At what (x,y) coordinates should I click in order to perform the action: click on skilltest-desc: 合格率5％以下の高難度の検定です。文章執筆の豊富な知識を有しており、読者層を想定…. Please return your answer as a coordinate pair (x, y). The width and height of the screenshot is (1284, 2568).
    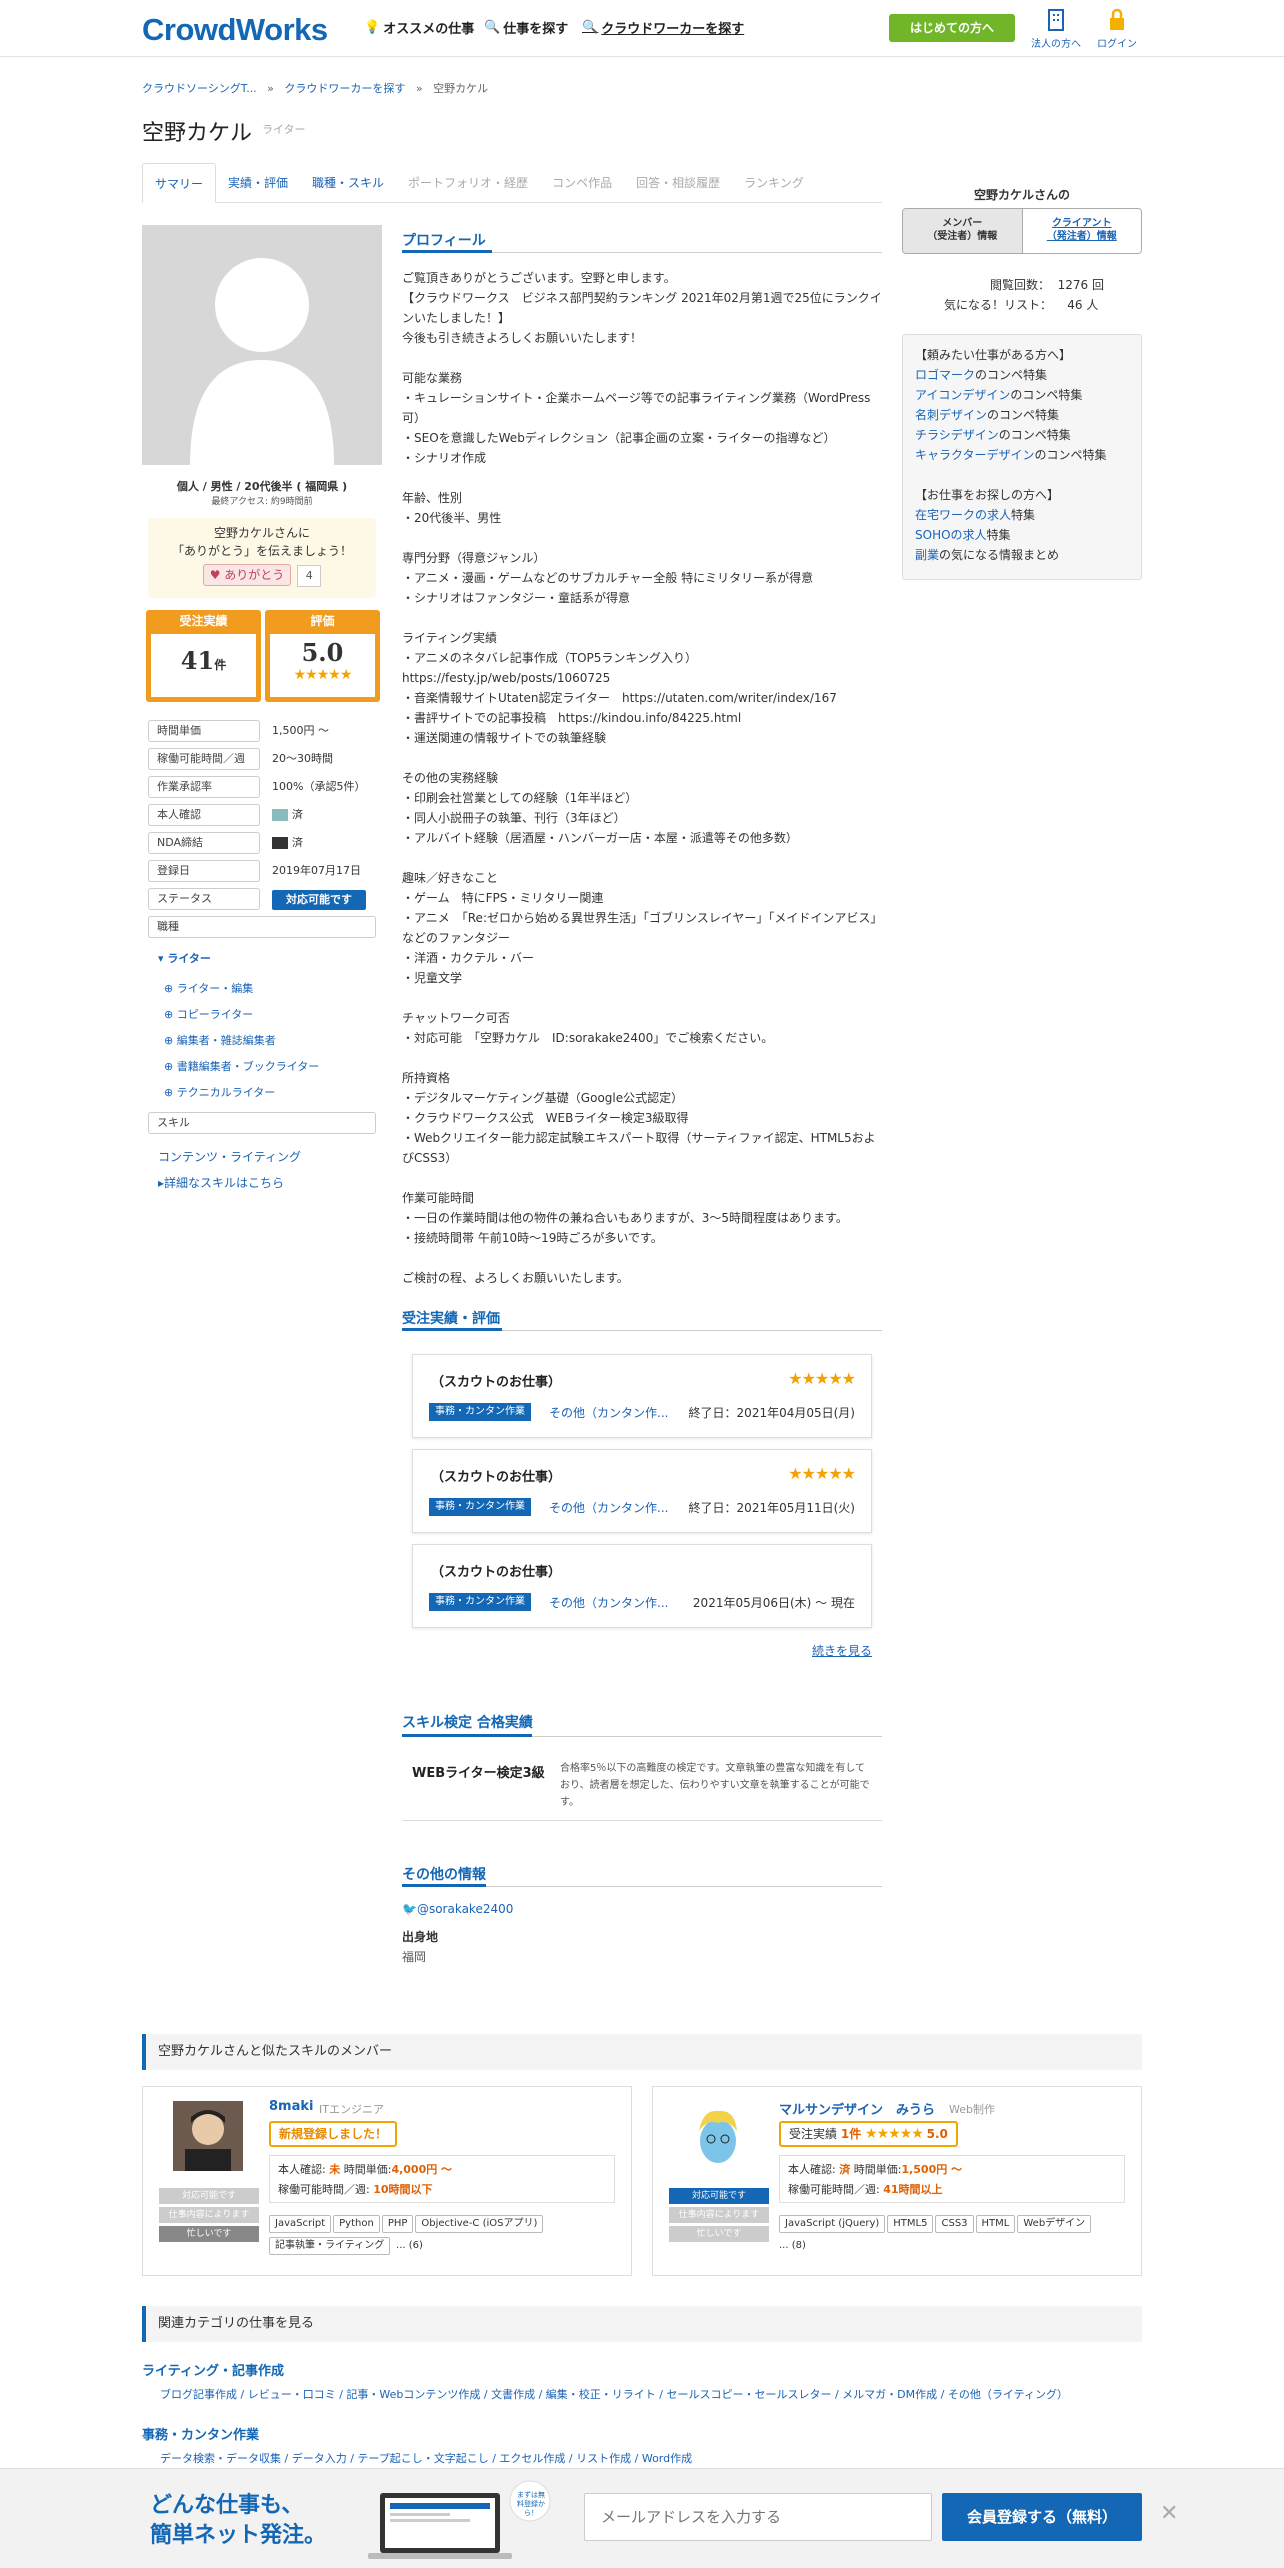
    Looking at the image, I should click on (715, 1785).